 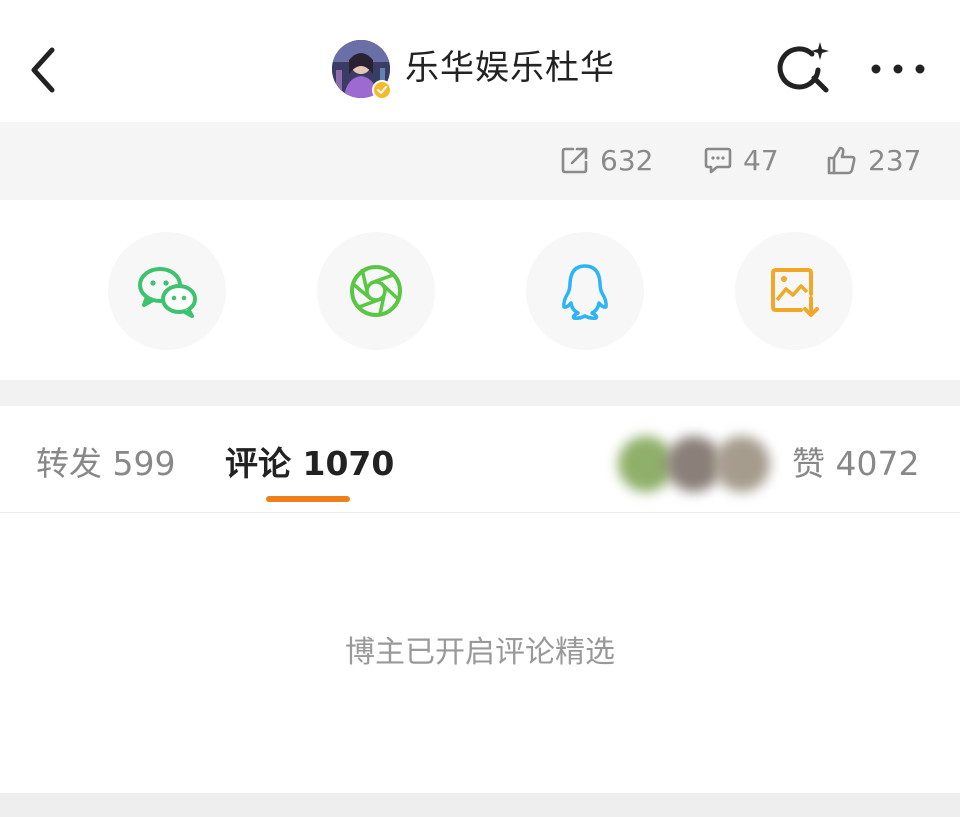 What do you see at coordinates (480, 161) in the screenshot?
I see `post-stats-bar: 632 47 237` at bounding box center [480, 161].